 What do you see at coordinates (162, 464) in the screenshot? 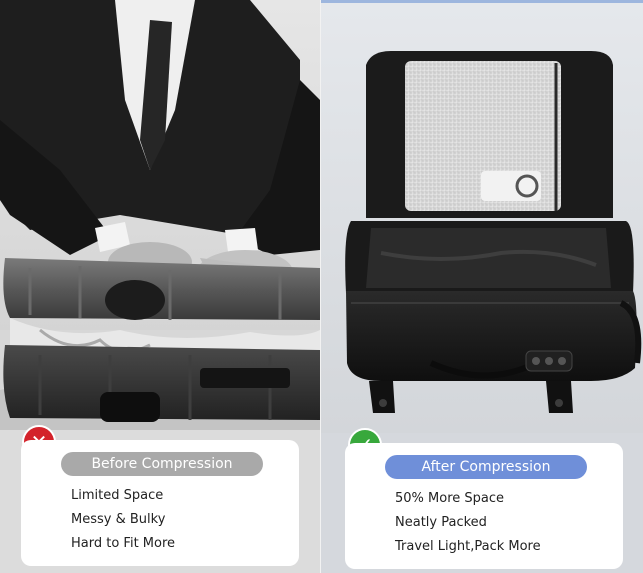
I see `before-compression-label: Before Compression` at bounding box center [162, 464].